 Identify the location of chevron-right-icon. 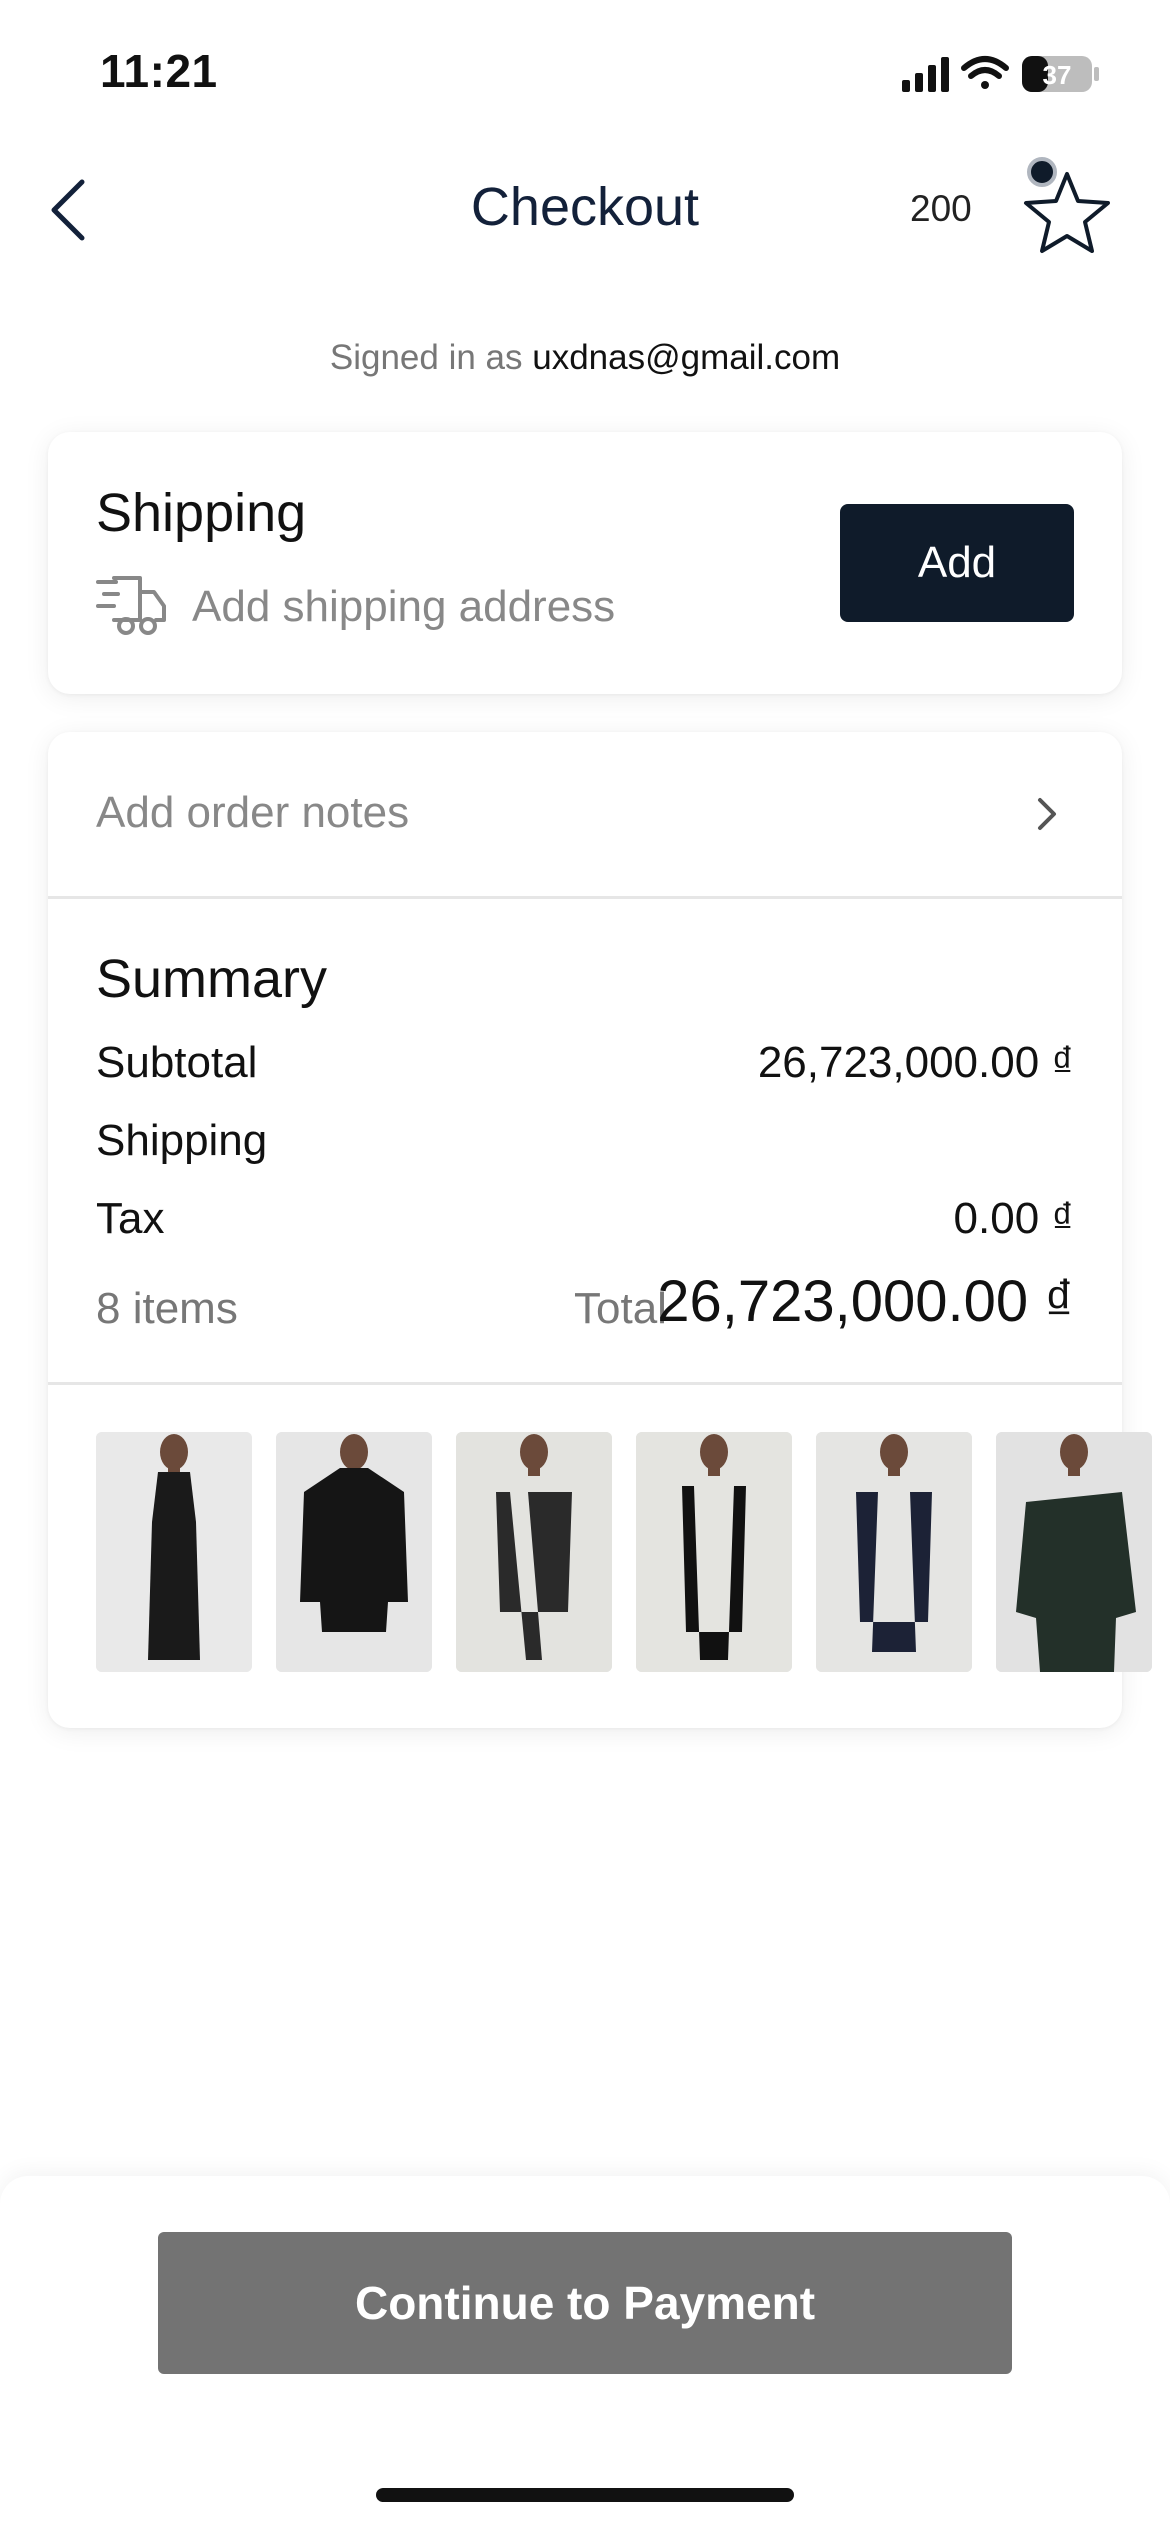
(1047, 814).